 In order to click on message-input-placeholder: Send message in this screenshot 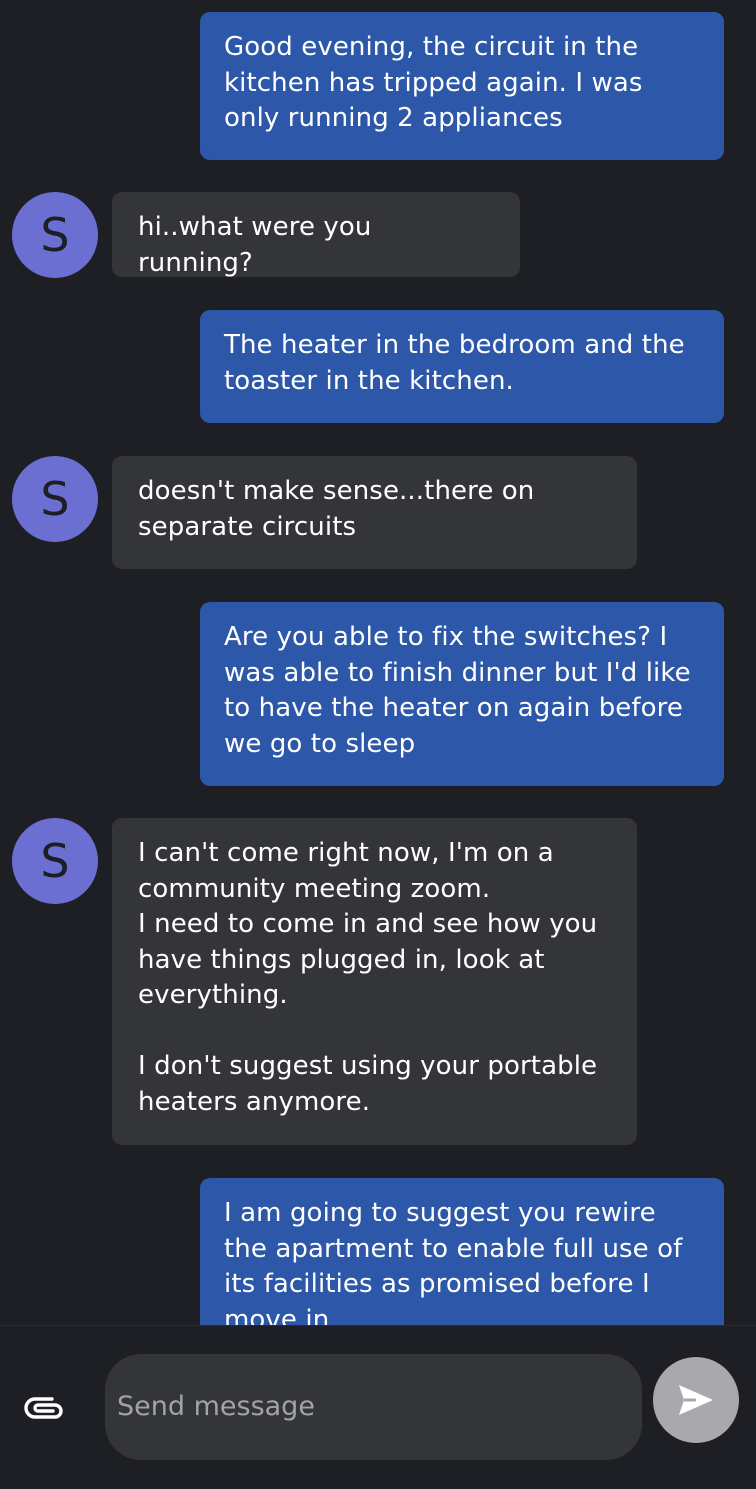, I will do `click(216, 1406)`.